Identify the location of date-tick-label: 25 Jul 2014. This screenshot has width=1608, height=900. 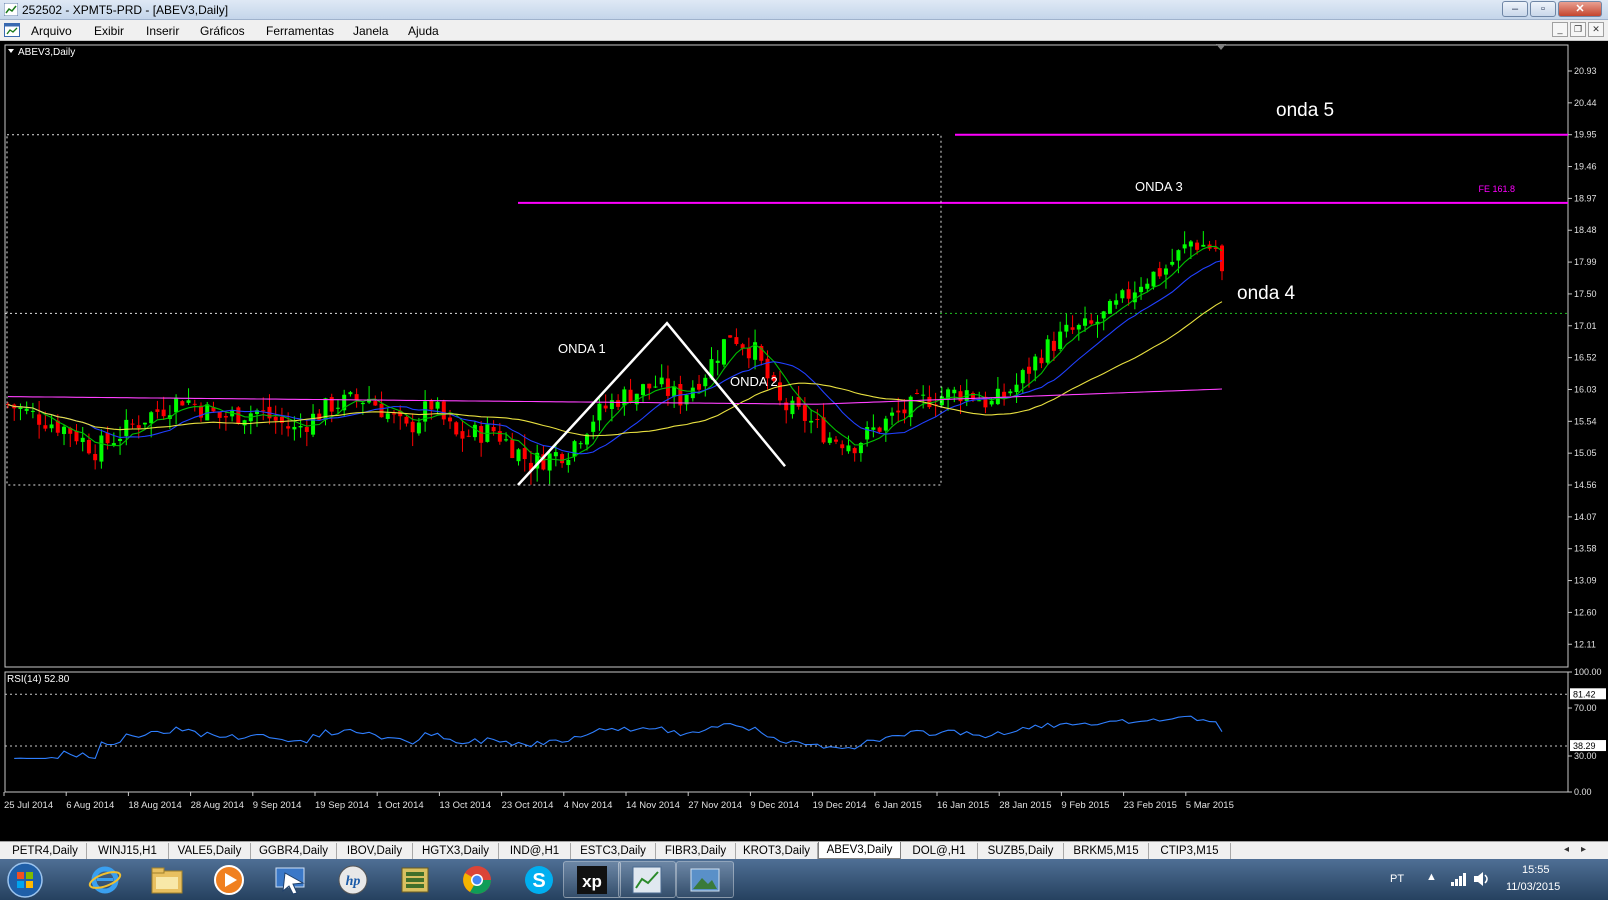
(28, 805).